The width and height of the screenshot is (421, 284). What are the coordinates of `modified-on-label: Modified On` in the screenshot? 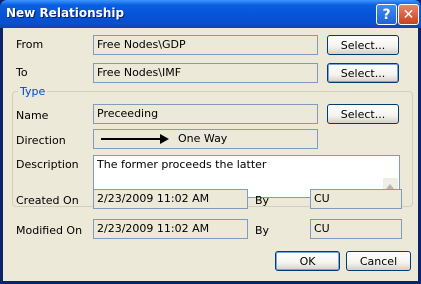 It's located at (49, 230).